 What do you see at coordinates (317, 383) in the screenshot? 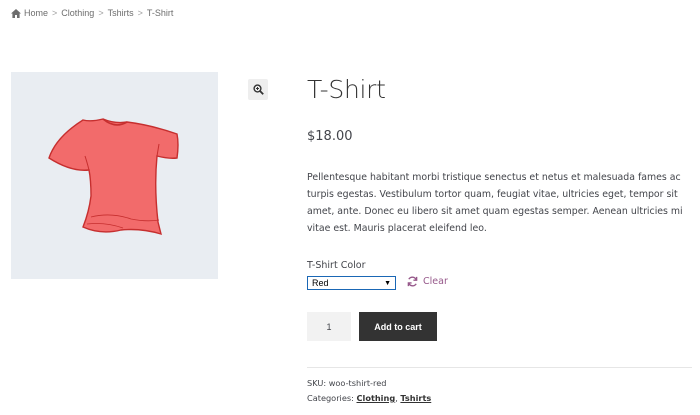
I see `sku-label: SKU:` at bounding box center [317, 383].